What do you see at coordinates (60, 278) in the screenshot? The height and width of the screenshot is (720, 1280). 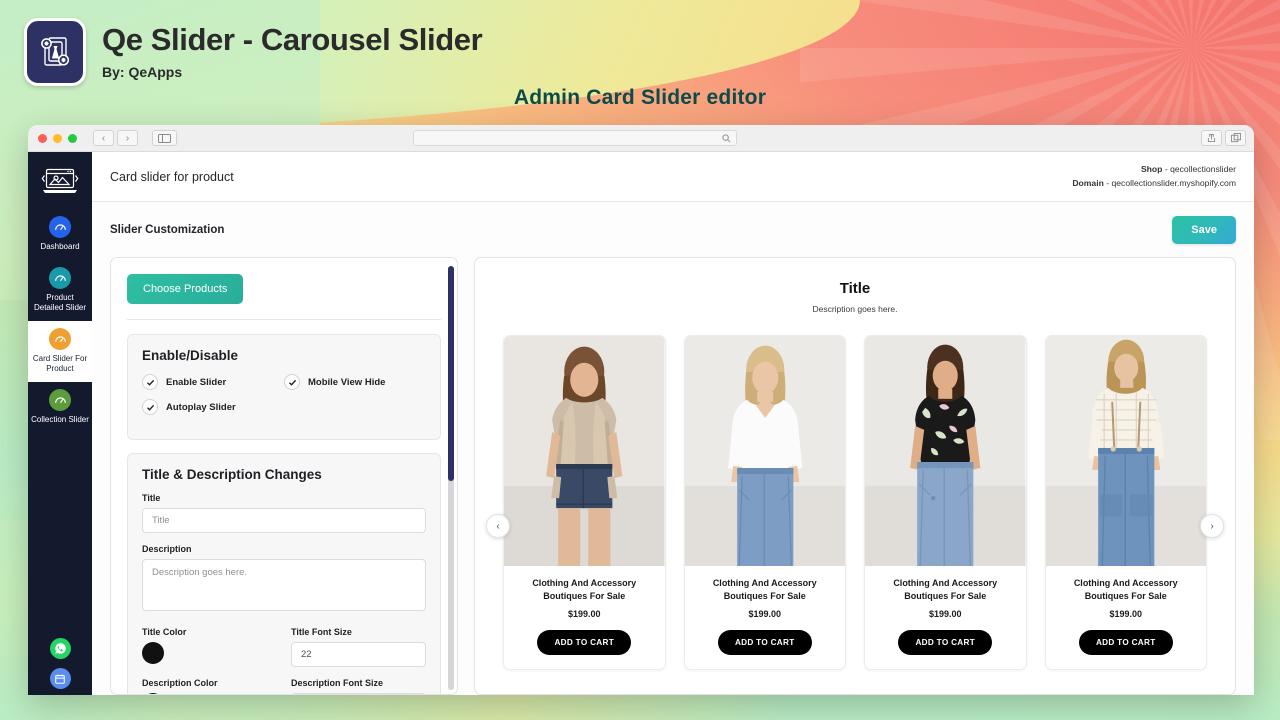 I see `product-slider-icon` at bounding box center [60, 278].